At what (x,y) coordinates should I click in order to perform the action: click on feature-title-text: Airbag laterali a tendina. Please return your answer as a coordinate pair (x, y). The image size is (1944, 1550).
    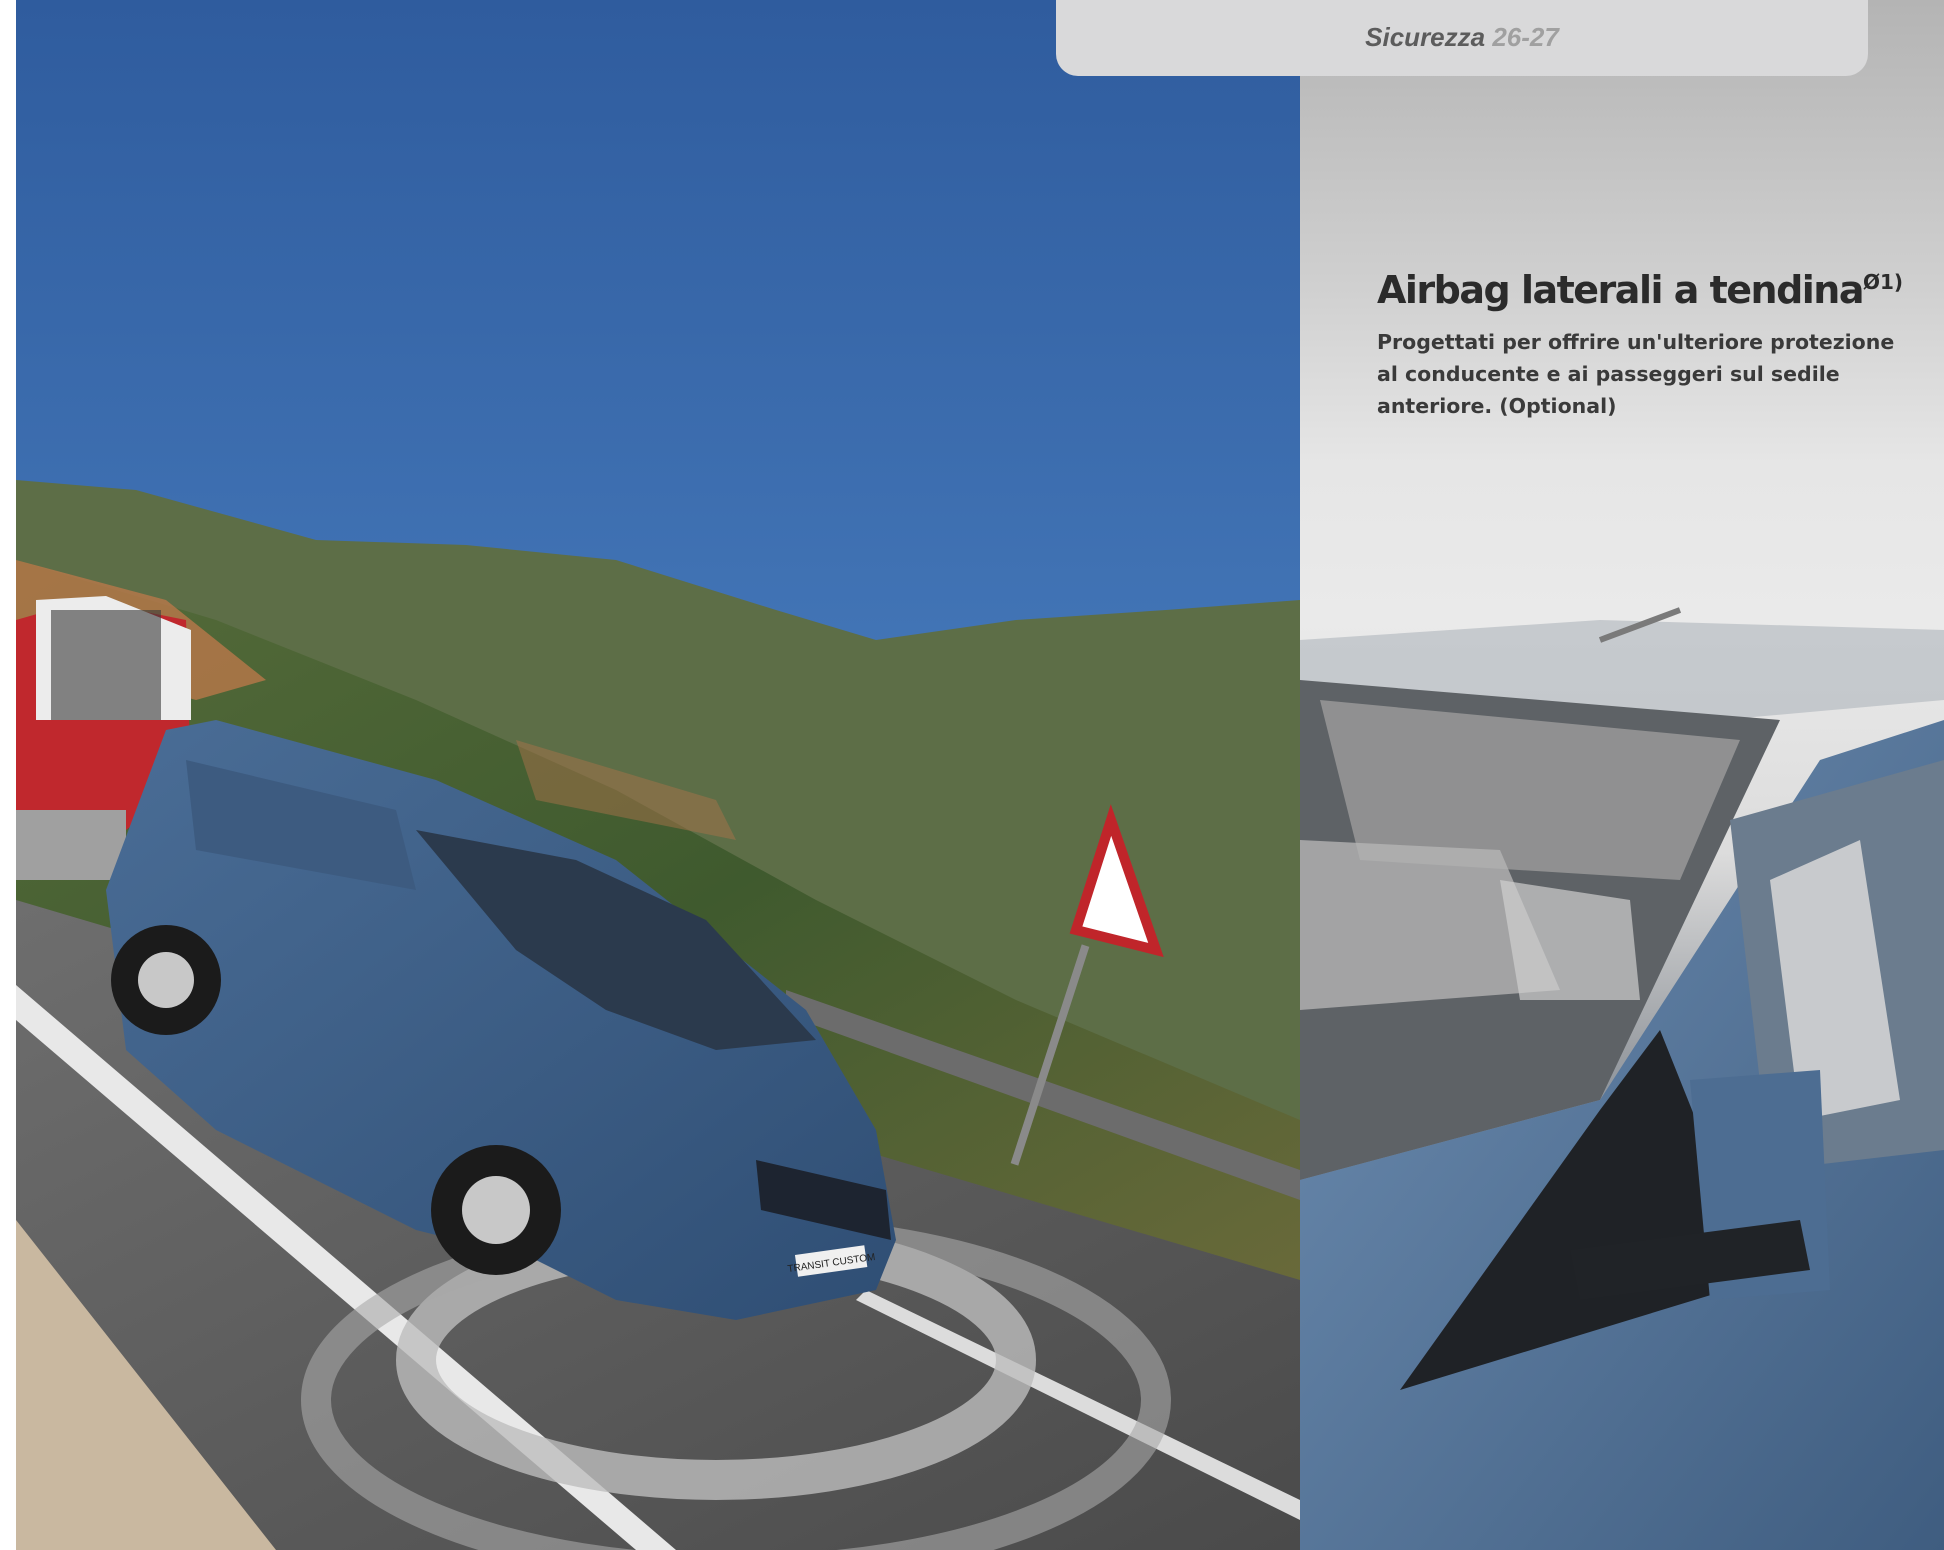
    Looking at the image, I should click on (1621, 290).